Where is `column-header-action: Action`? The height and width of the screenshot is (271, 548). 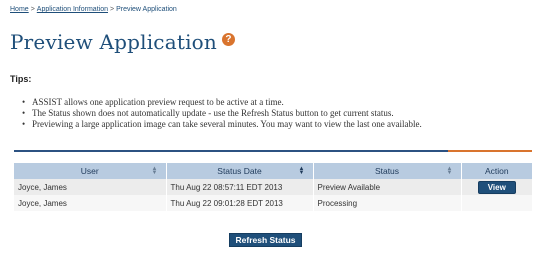 column-header-action: Action is located at coordinates (496, 171).